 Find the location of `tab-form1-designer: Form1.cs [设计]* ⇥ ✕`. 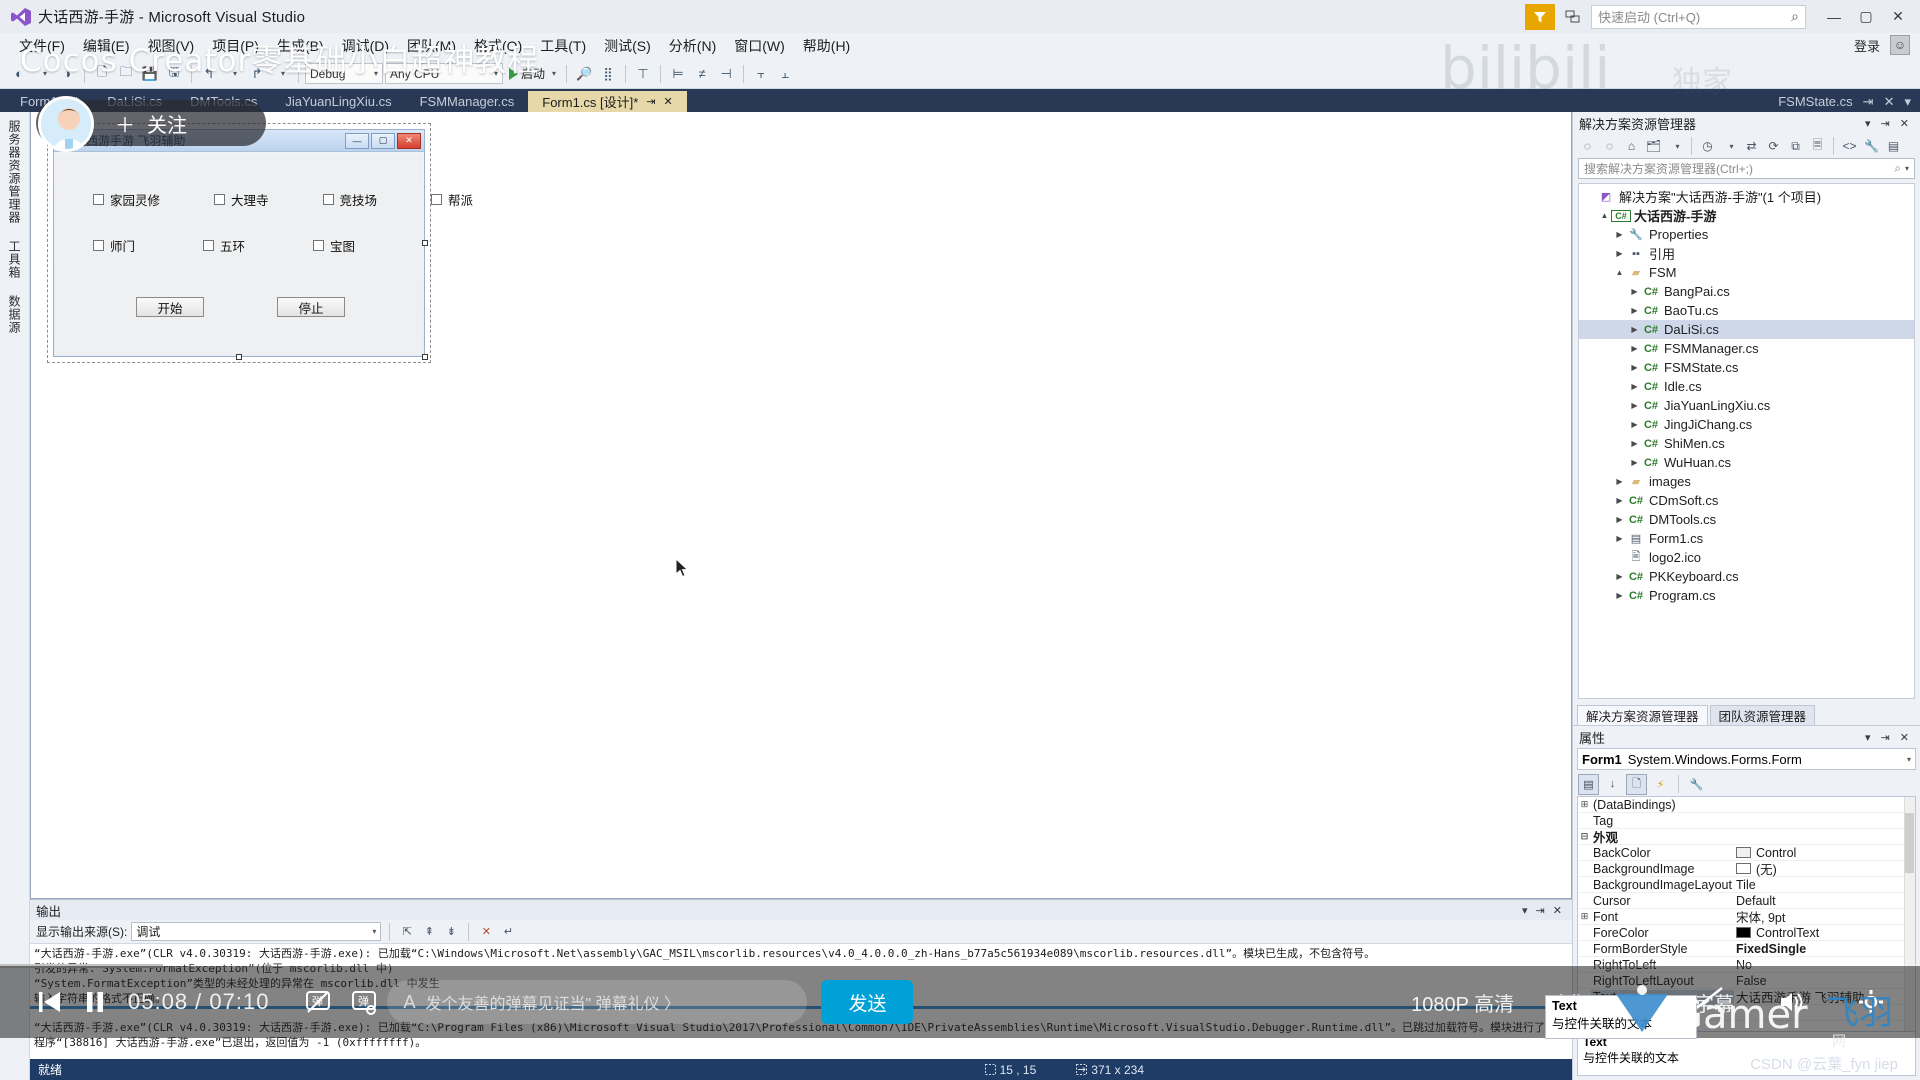

tab-form1-designer: Form1.cs [设计]* ⇥ ✕ is located at coordinates (607, 101).